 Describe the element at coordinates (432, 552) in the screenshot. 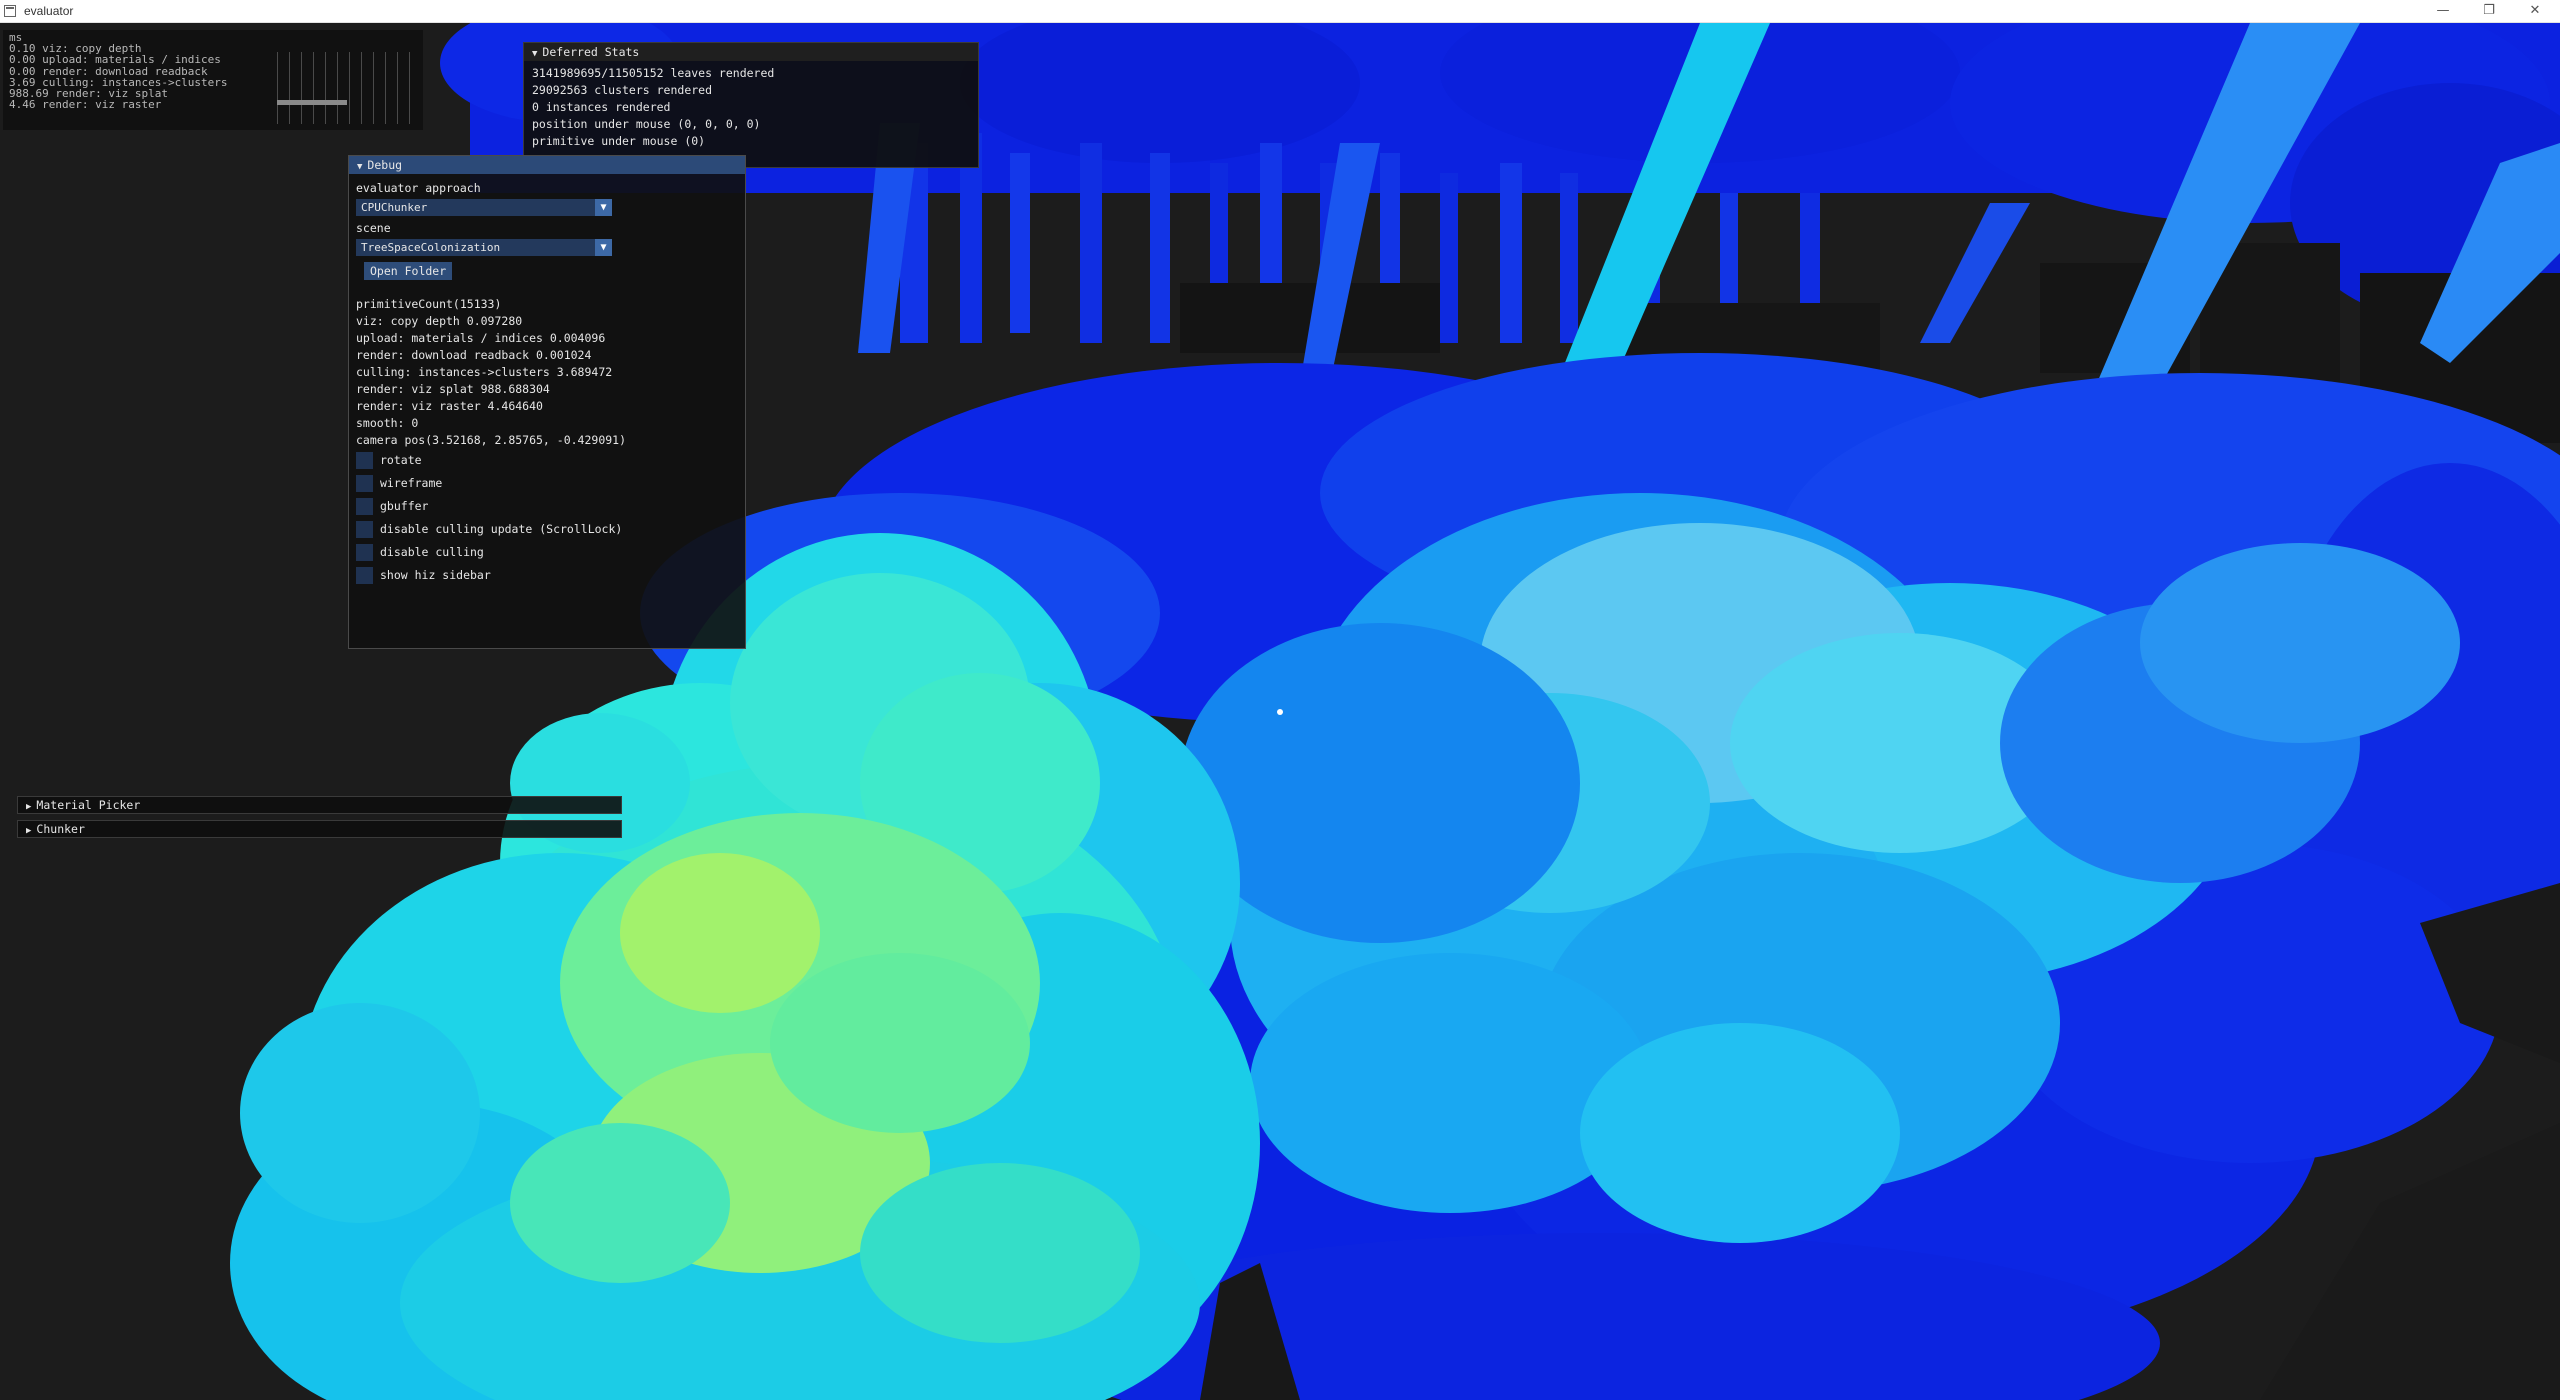

I see `checkbox-label: disable culling` at that location.